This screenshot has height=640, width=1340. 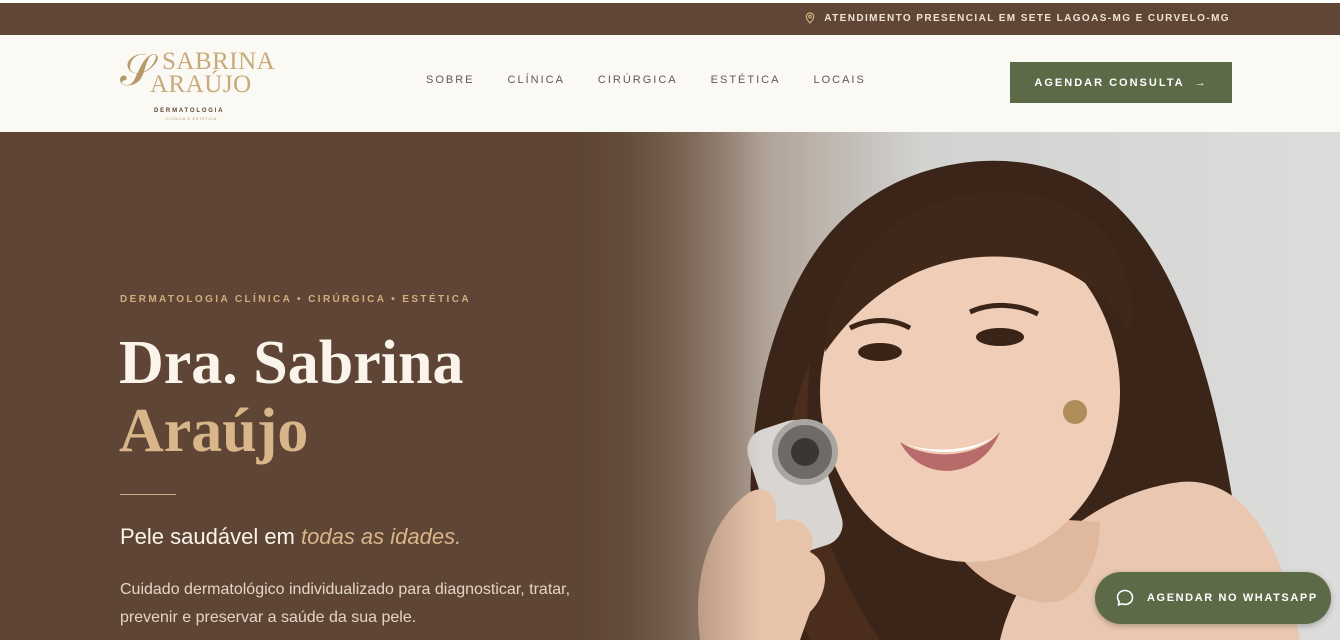 What do you see at coordinates (638, 80) in the screenshot?
I see `nav-item-cirurgica: CIRÚRGICA` at bounding box center [638, 80].